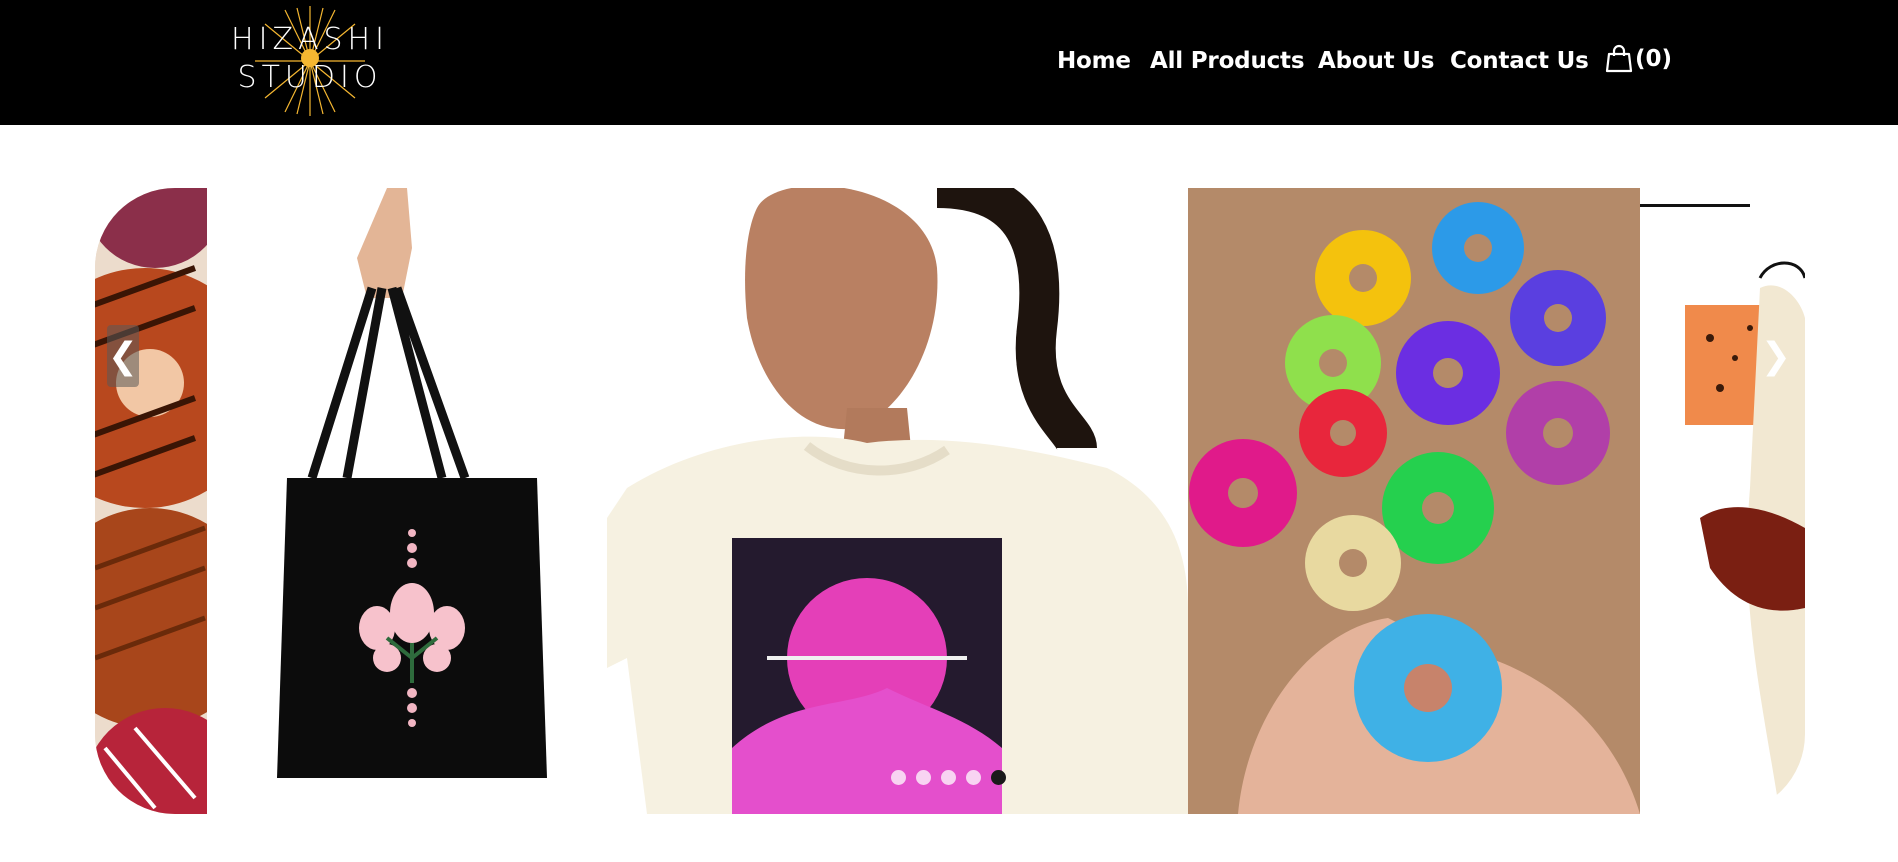 The image size is (1898, 862). Describe the element at coordinates (1376, 61) in the screenshot. I see `nav-about-us: About Us` at that location.